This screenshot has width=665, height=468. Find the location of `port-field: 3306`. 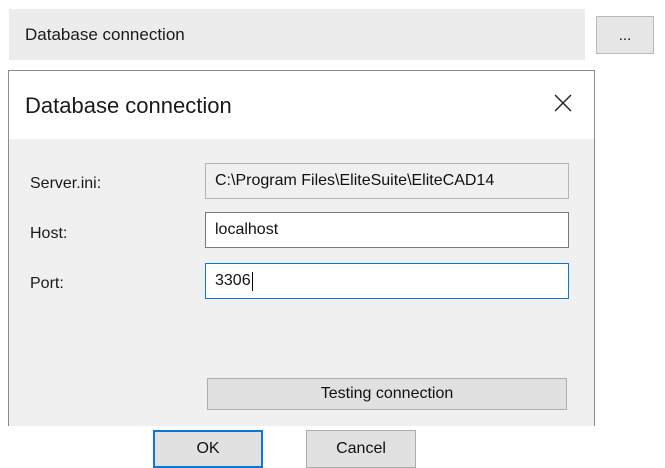

port-field: 3306 is located at coordinates (387, 281).